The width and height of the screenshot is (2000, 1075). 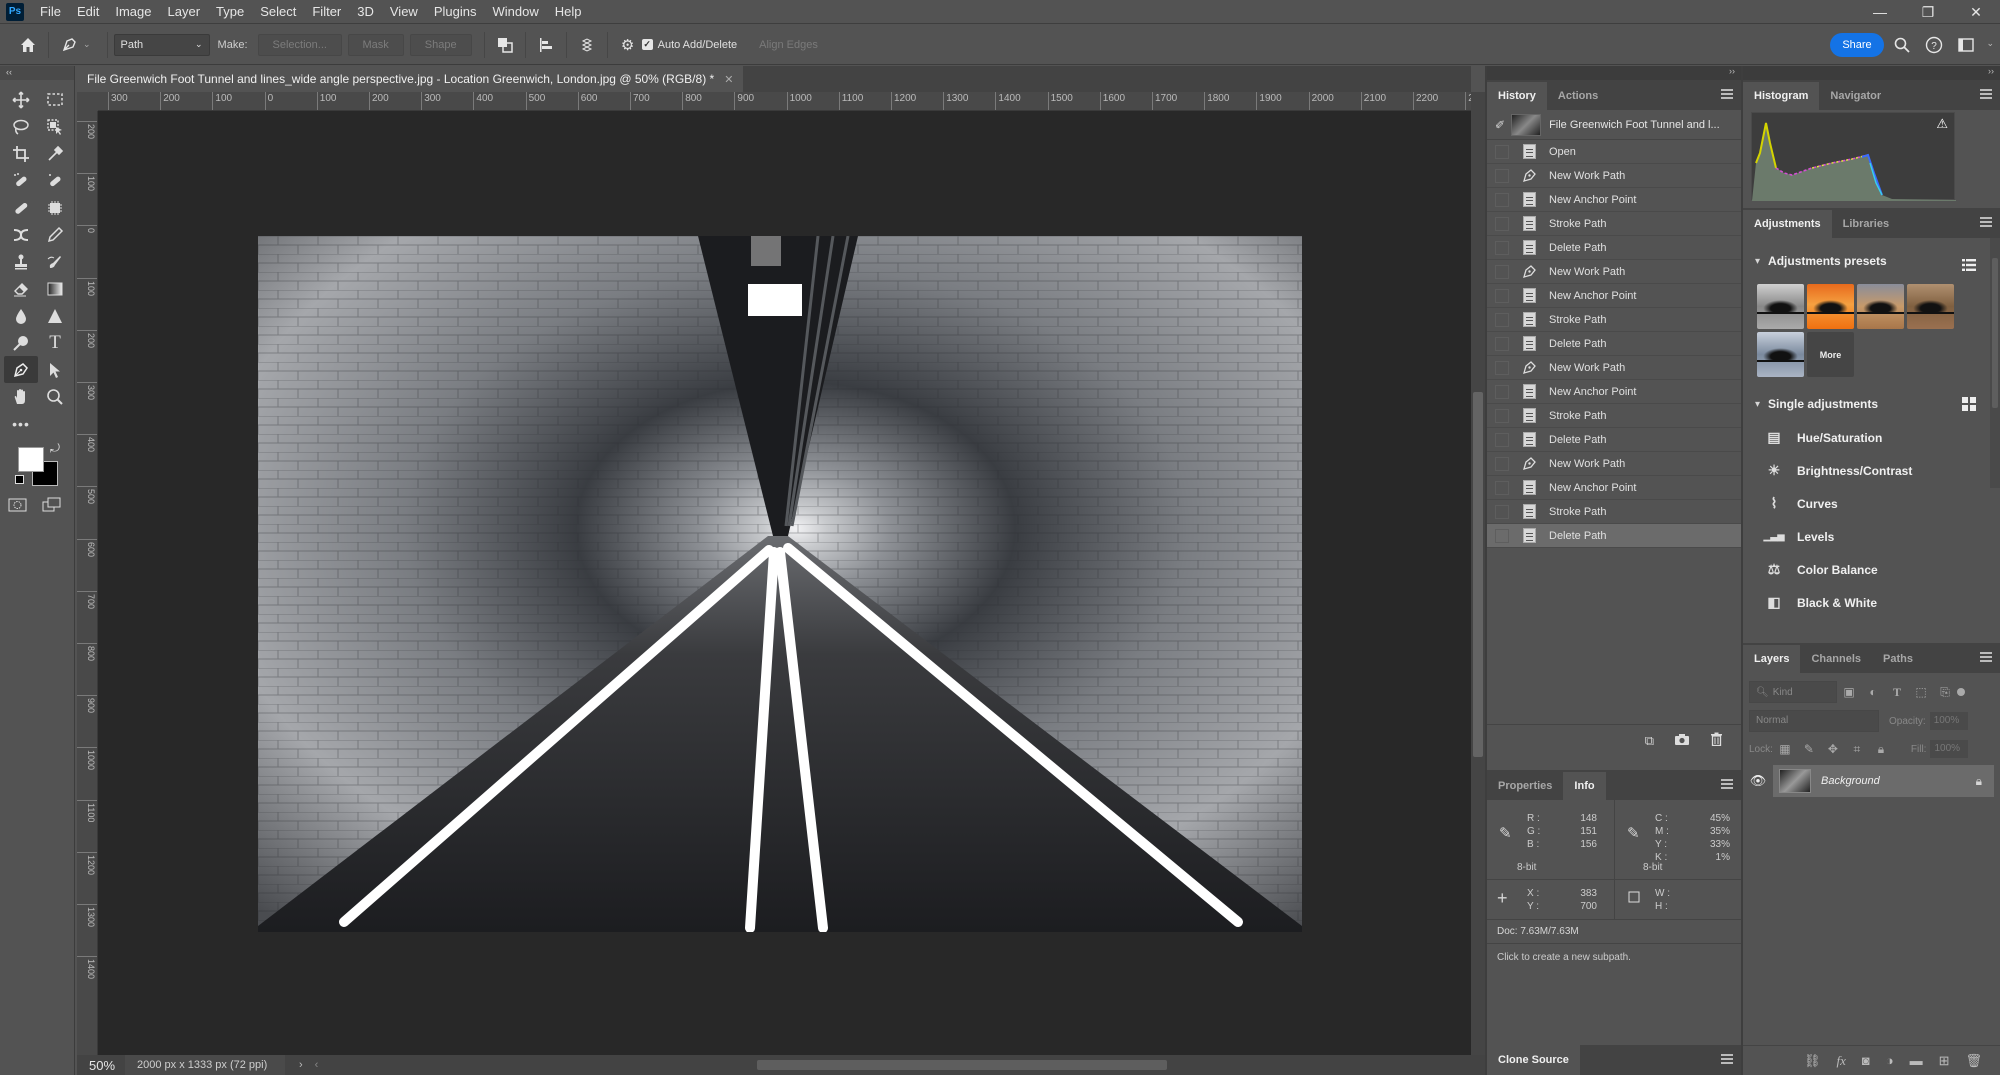 I want to click on history-brush-tool-icon, so click(x=55, y=261).